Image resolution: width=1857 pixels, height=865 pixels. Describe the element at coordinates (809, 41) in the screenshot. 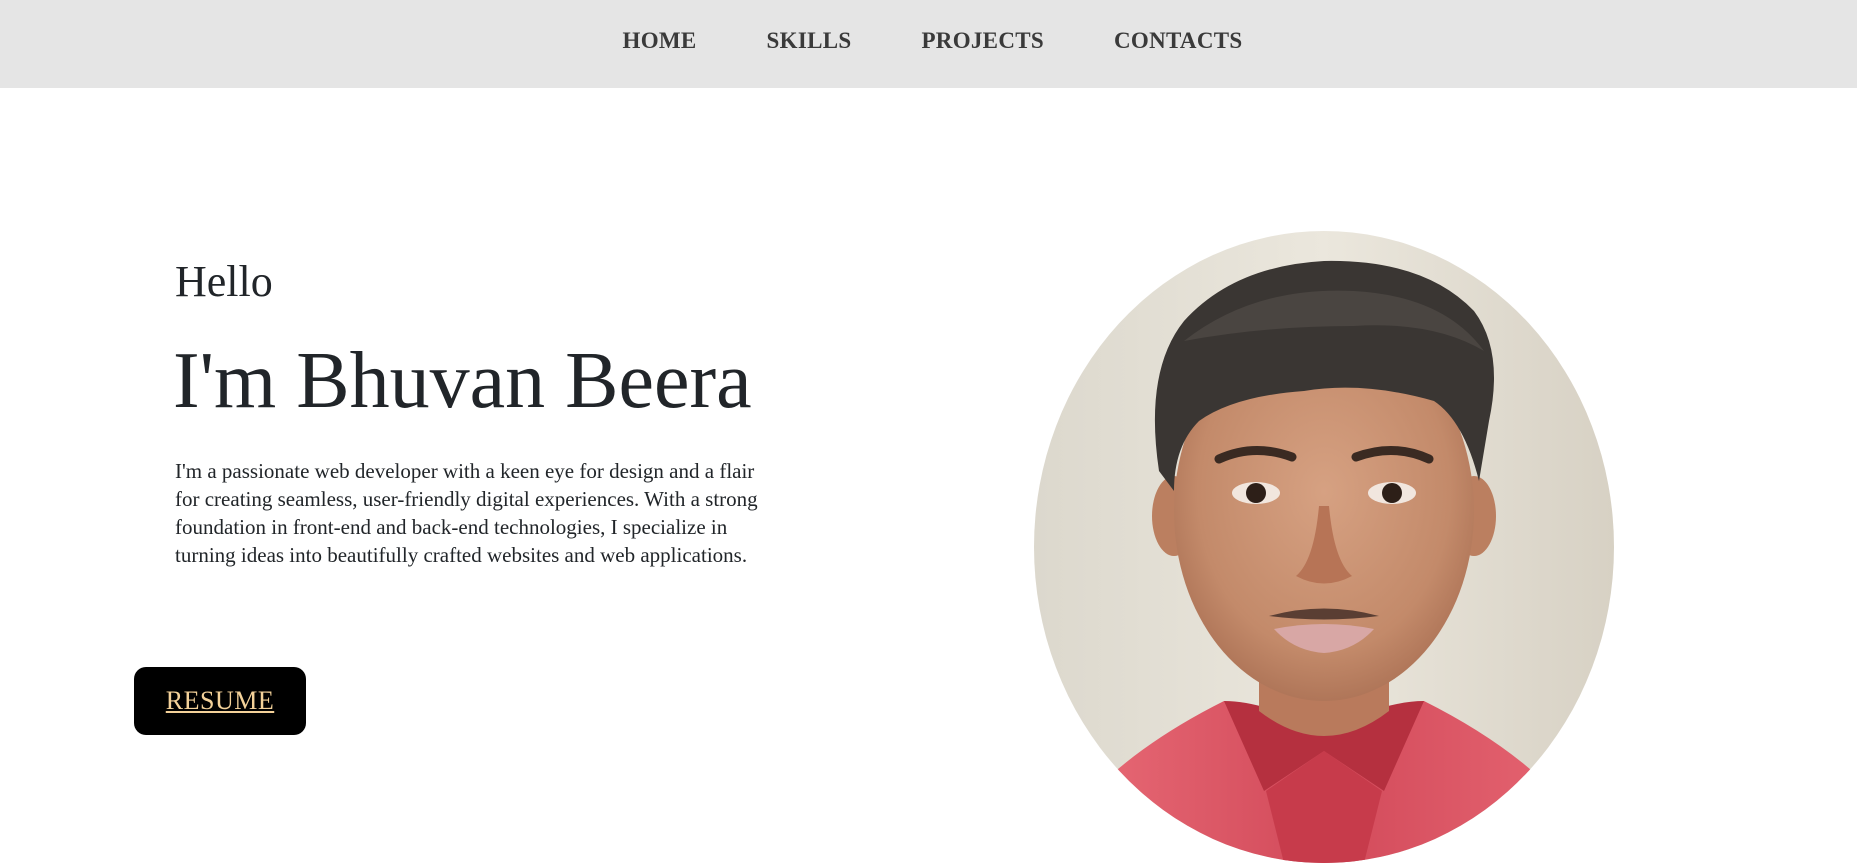

I see `nav-skills-link: SKILLS` at that location.